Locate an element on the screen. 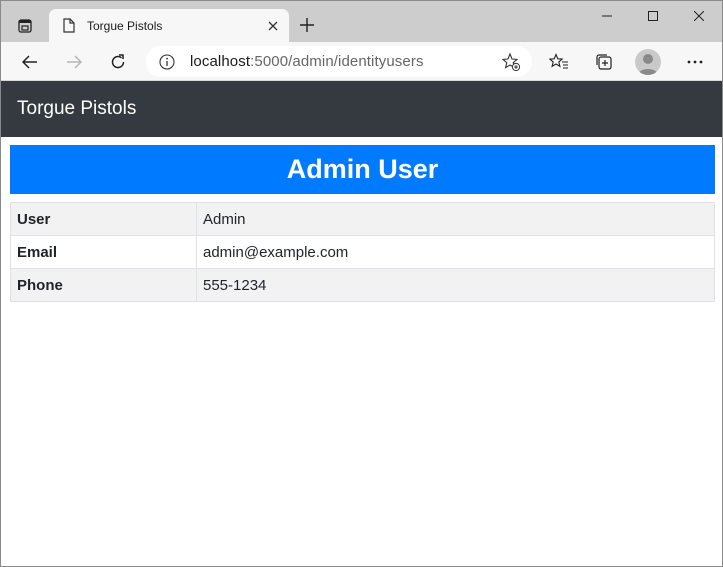 The image size is (723, 567). table-row: Email admin@example.com is located at coordinates (362, 252).